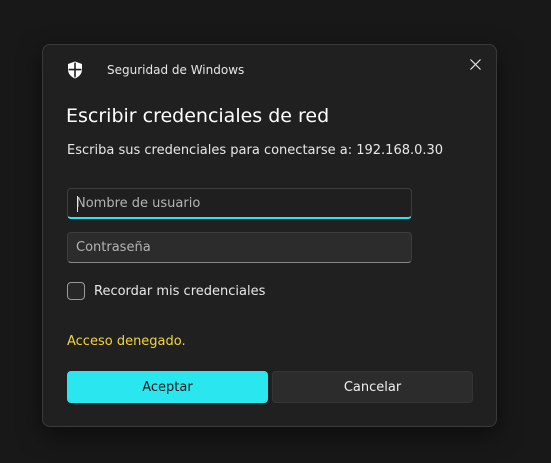  Describe the element at coordinates (198, 116) in the screenshot. I see `dialog-heading: Escribir credenciales de red` at that location.